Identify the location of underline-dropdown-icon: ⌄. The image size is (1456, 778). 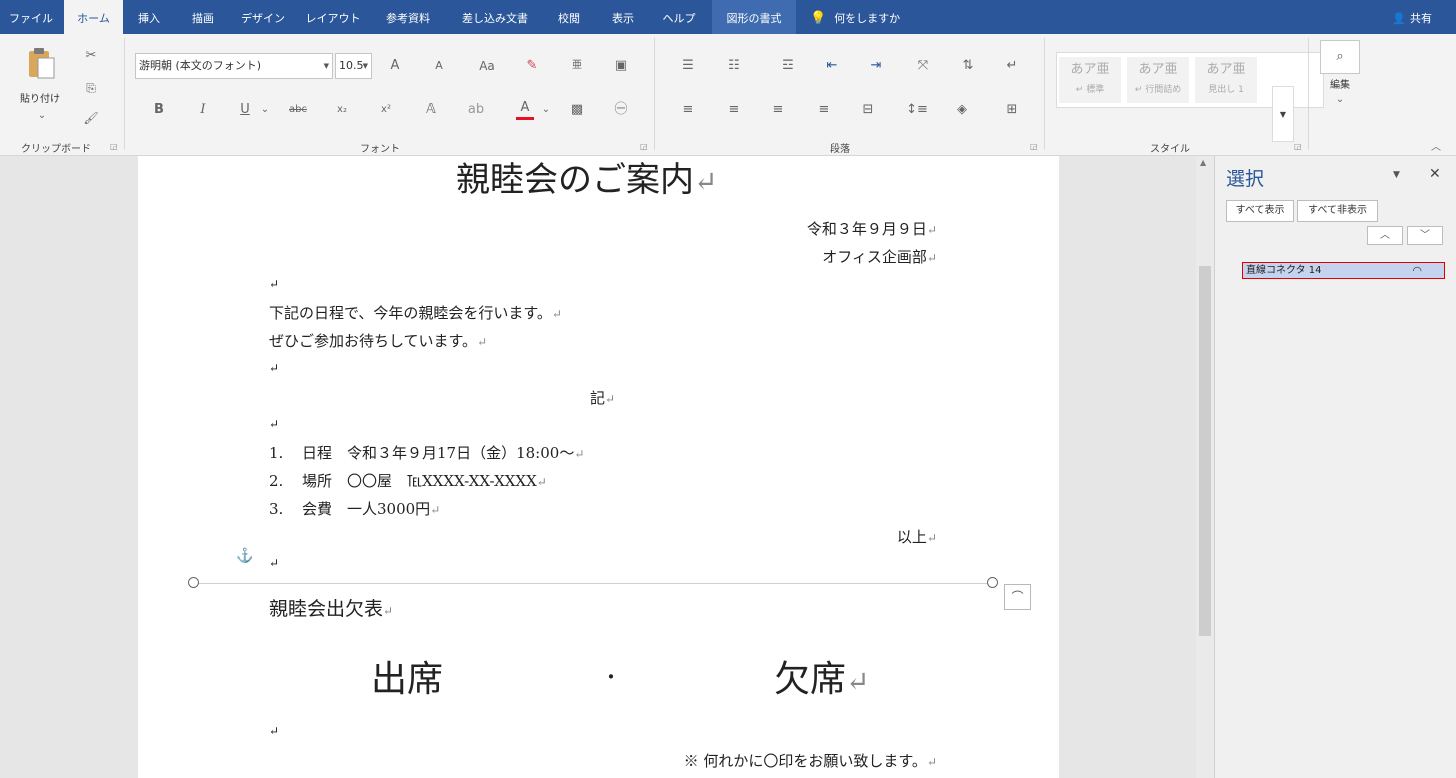
(265, 110).